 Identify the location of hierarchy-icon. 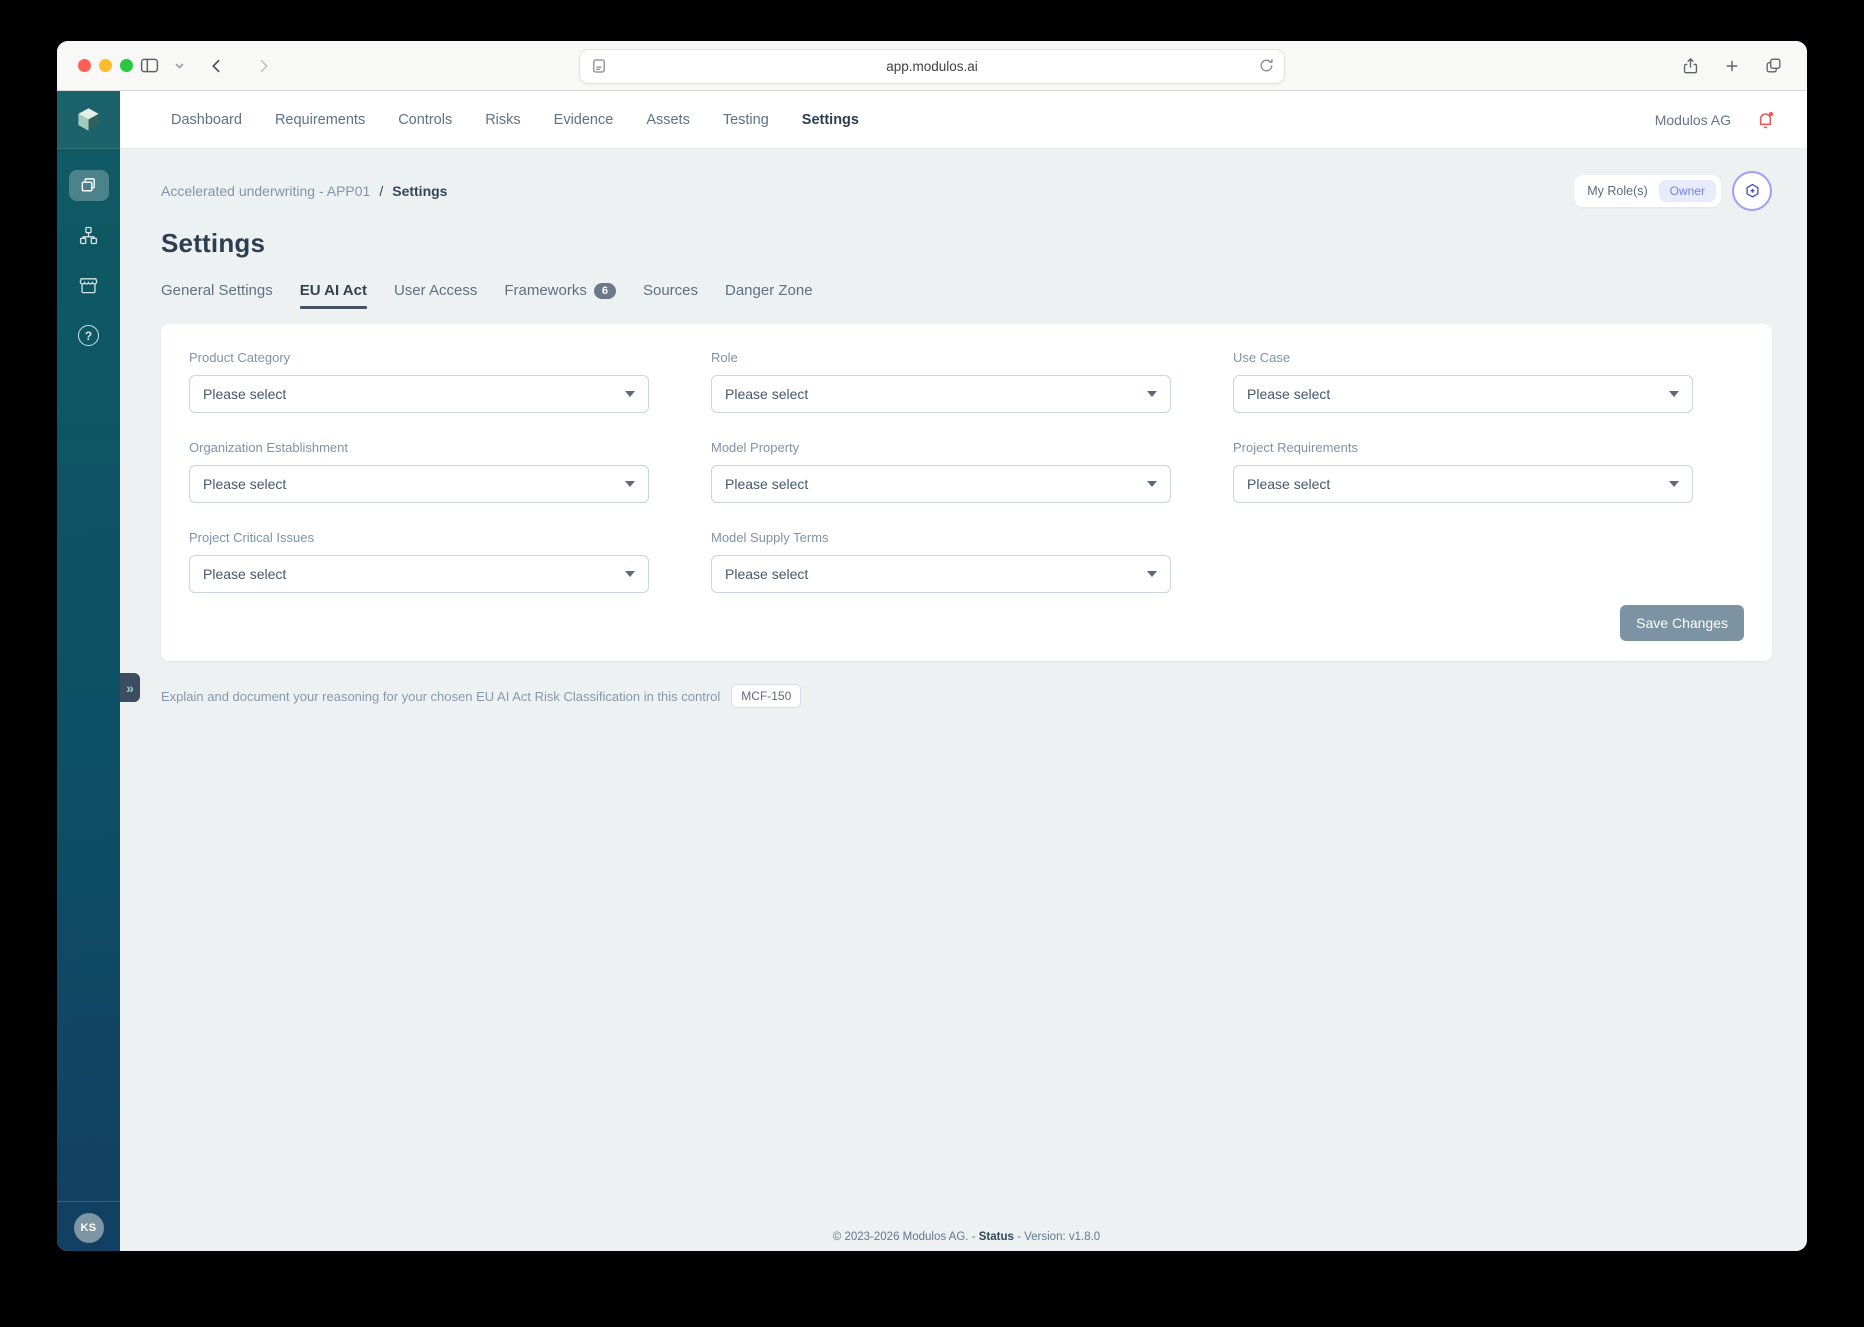
(88, 235).